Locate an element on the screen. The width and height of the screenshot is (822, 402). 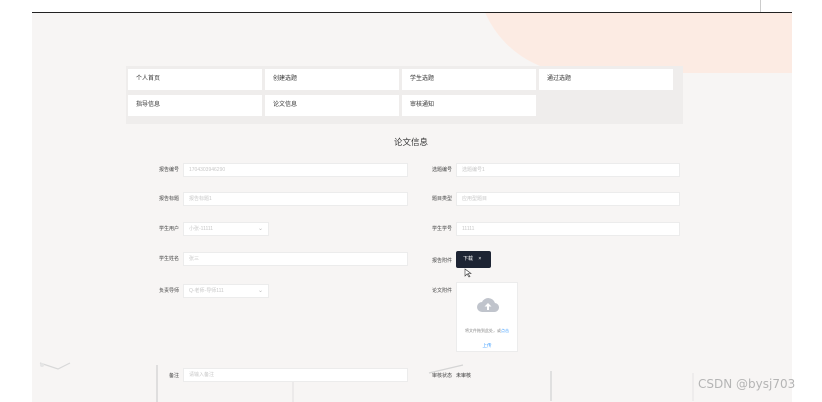
download-button: 下载 × is located at coordinates (473, 259).